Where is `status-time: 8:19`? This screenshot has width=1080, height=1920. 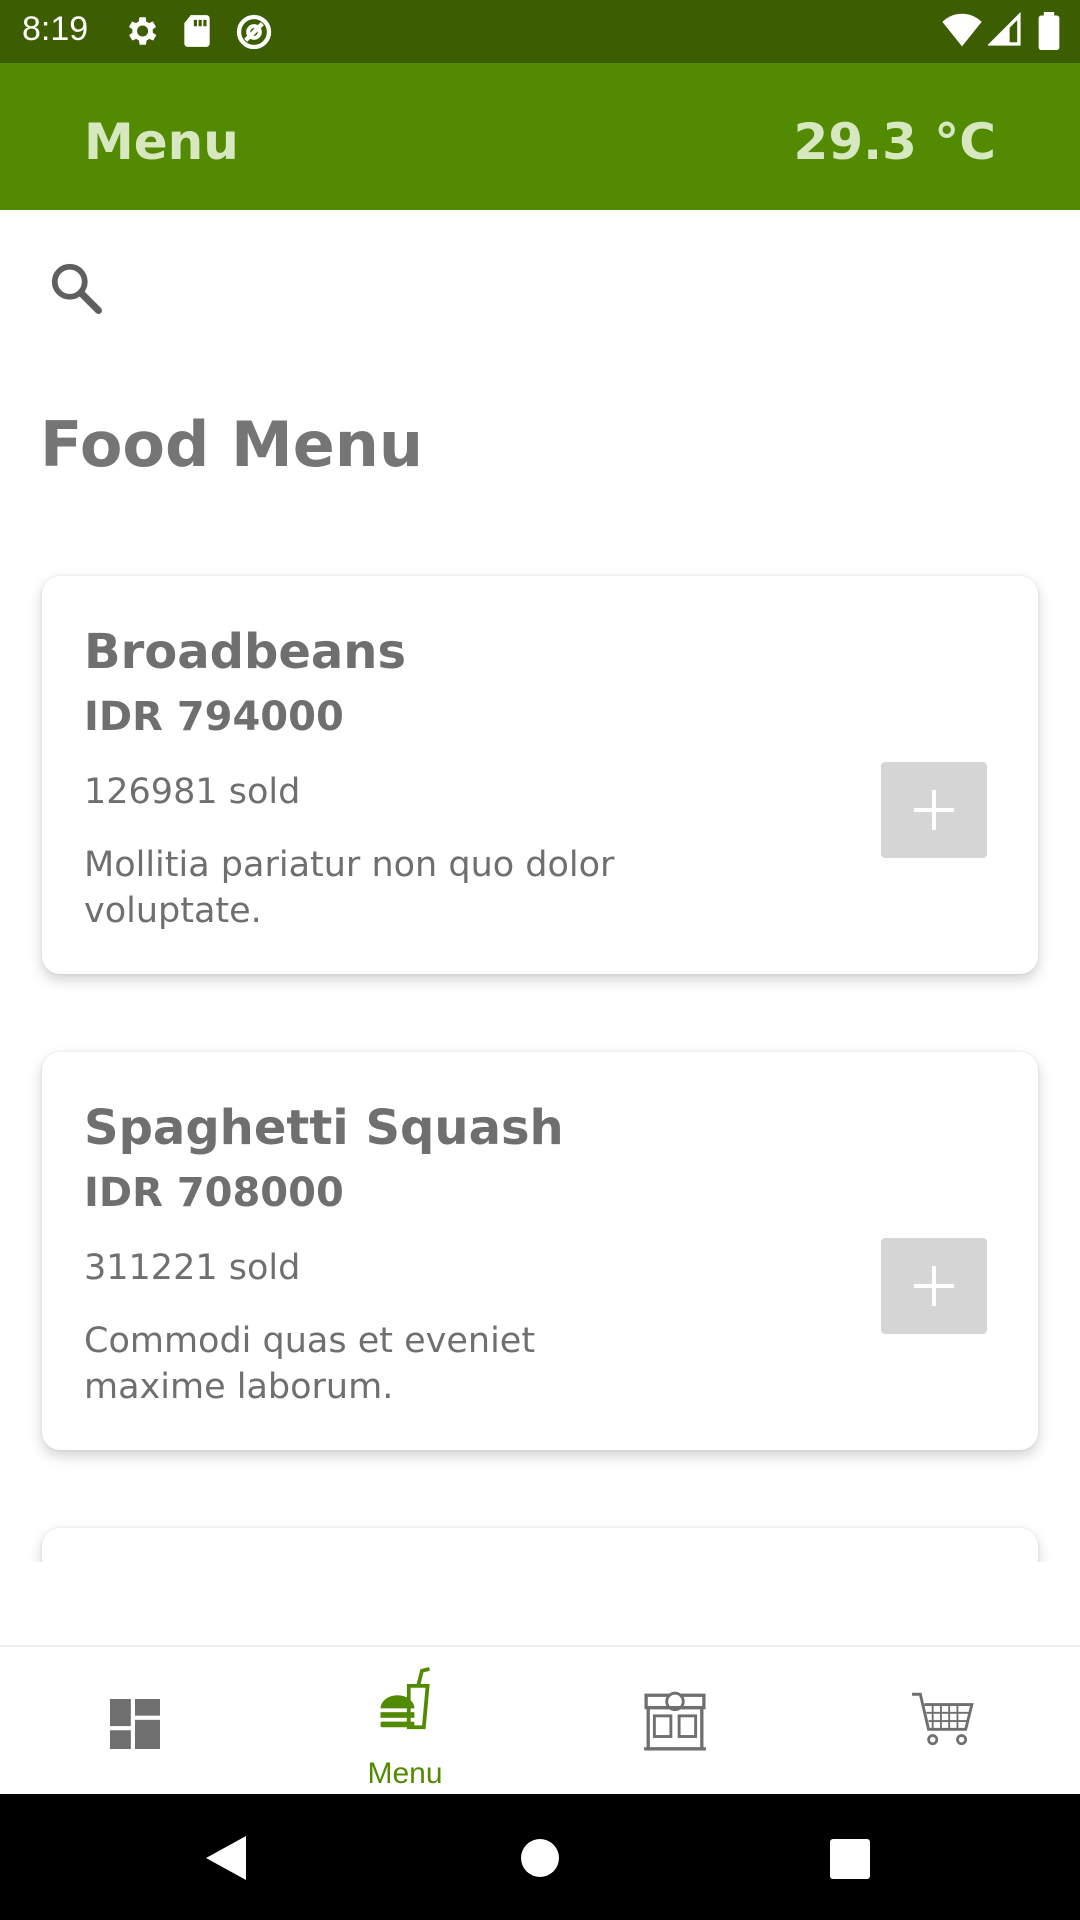 status-time: 8:19 is located at coordinates (55, 29).